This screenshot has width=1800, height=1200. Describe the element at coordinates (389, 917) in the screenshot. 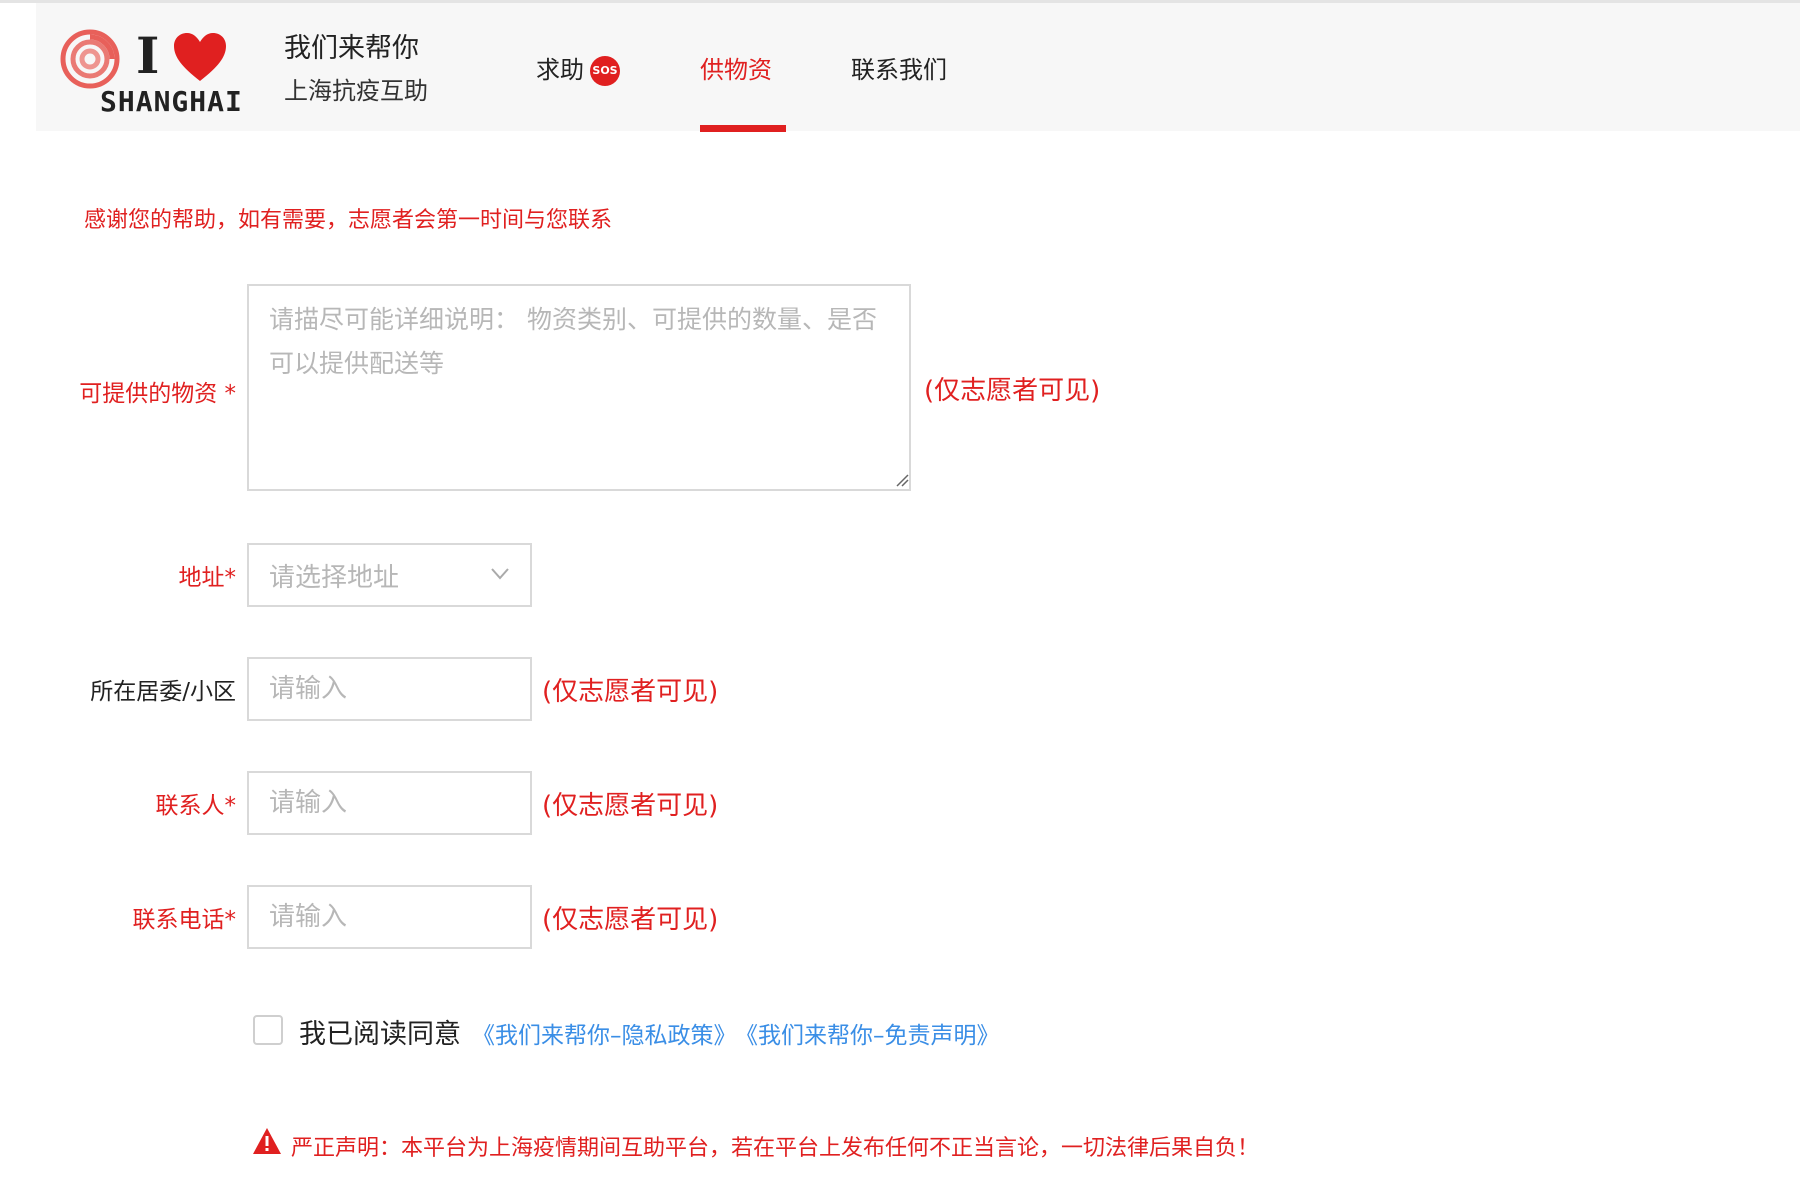

I see `phone-input` at that location.